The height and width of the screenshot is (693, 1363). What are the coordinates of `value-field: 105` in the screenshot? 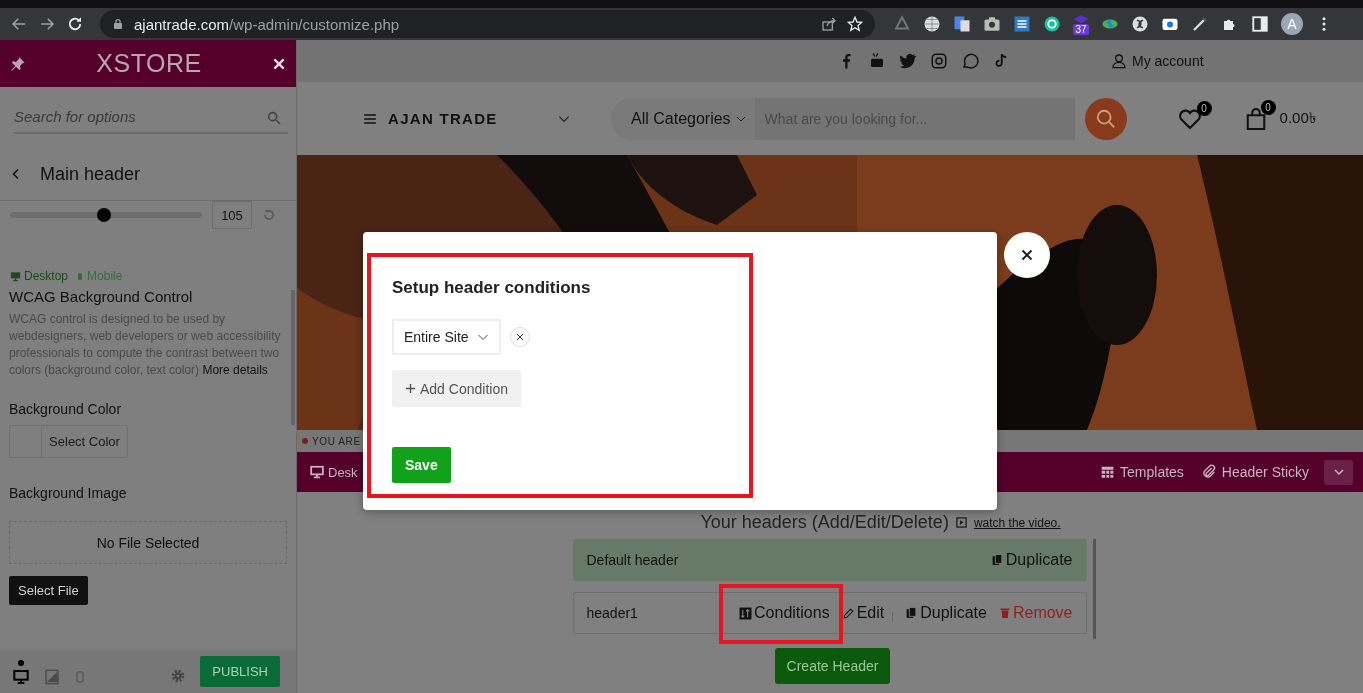 It's located at (232, 215).